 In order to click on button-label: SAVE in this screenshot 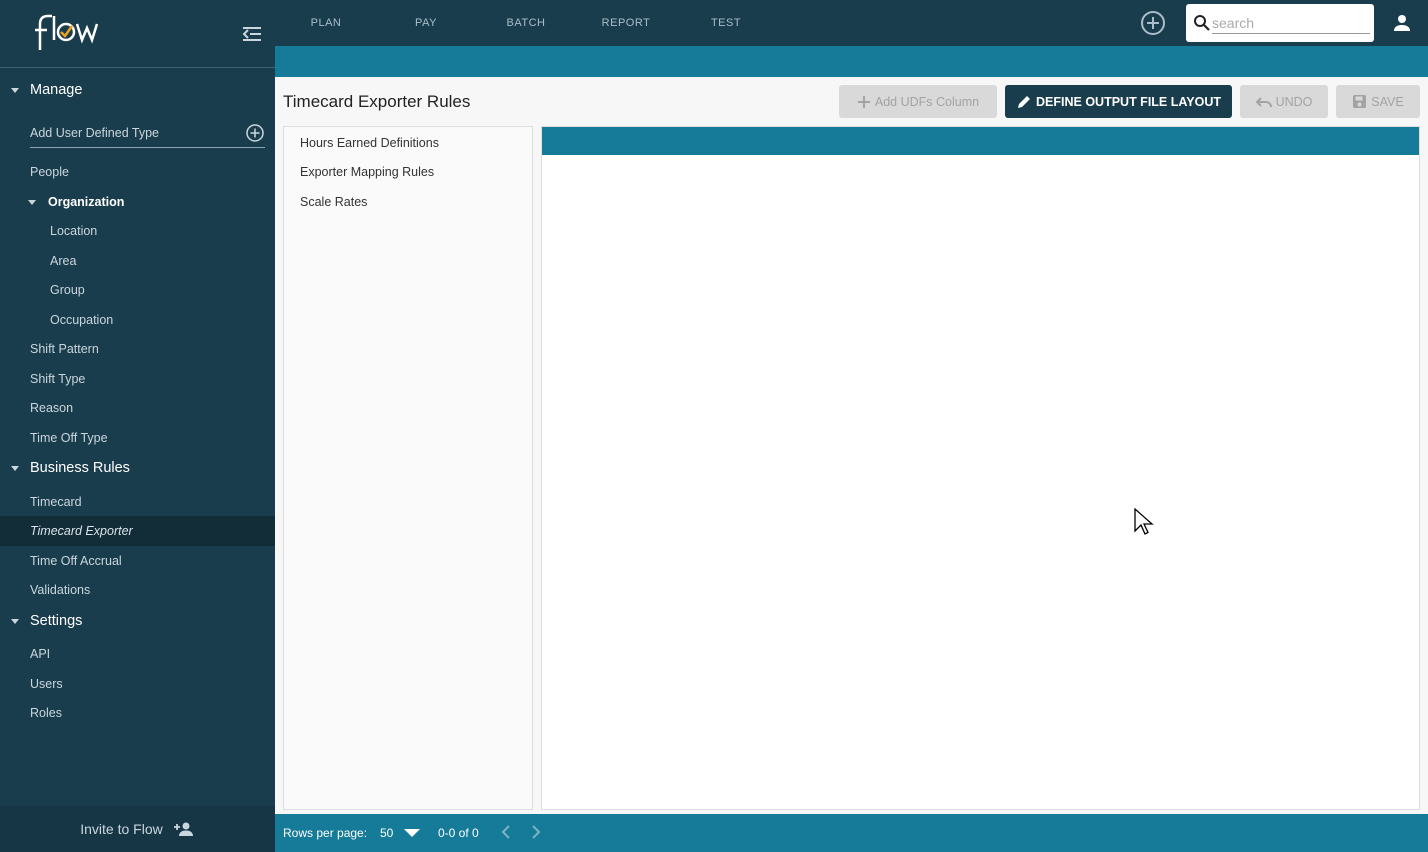, I will do `click(1387, 101)`.